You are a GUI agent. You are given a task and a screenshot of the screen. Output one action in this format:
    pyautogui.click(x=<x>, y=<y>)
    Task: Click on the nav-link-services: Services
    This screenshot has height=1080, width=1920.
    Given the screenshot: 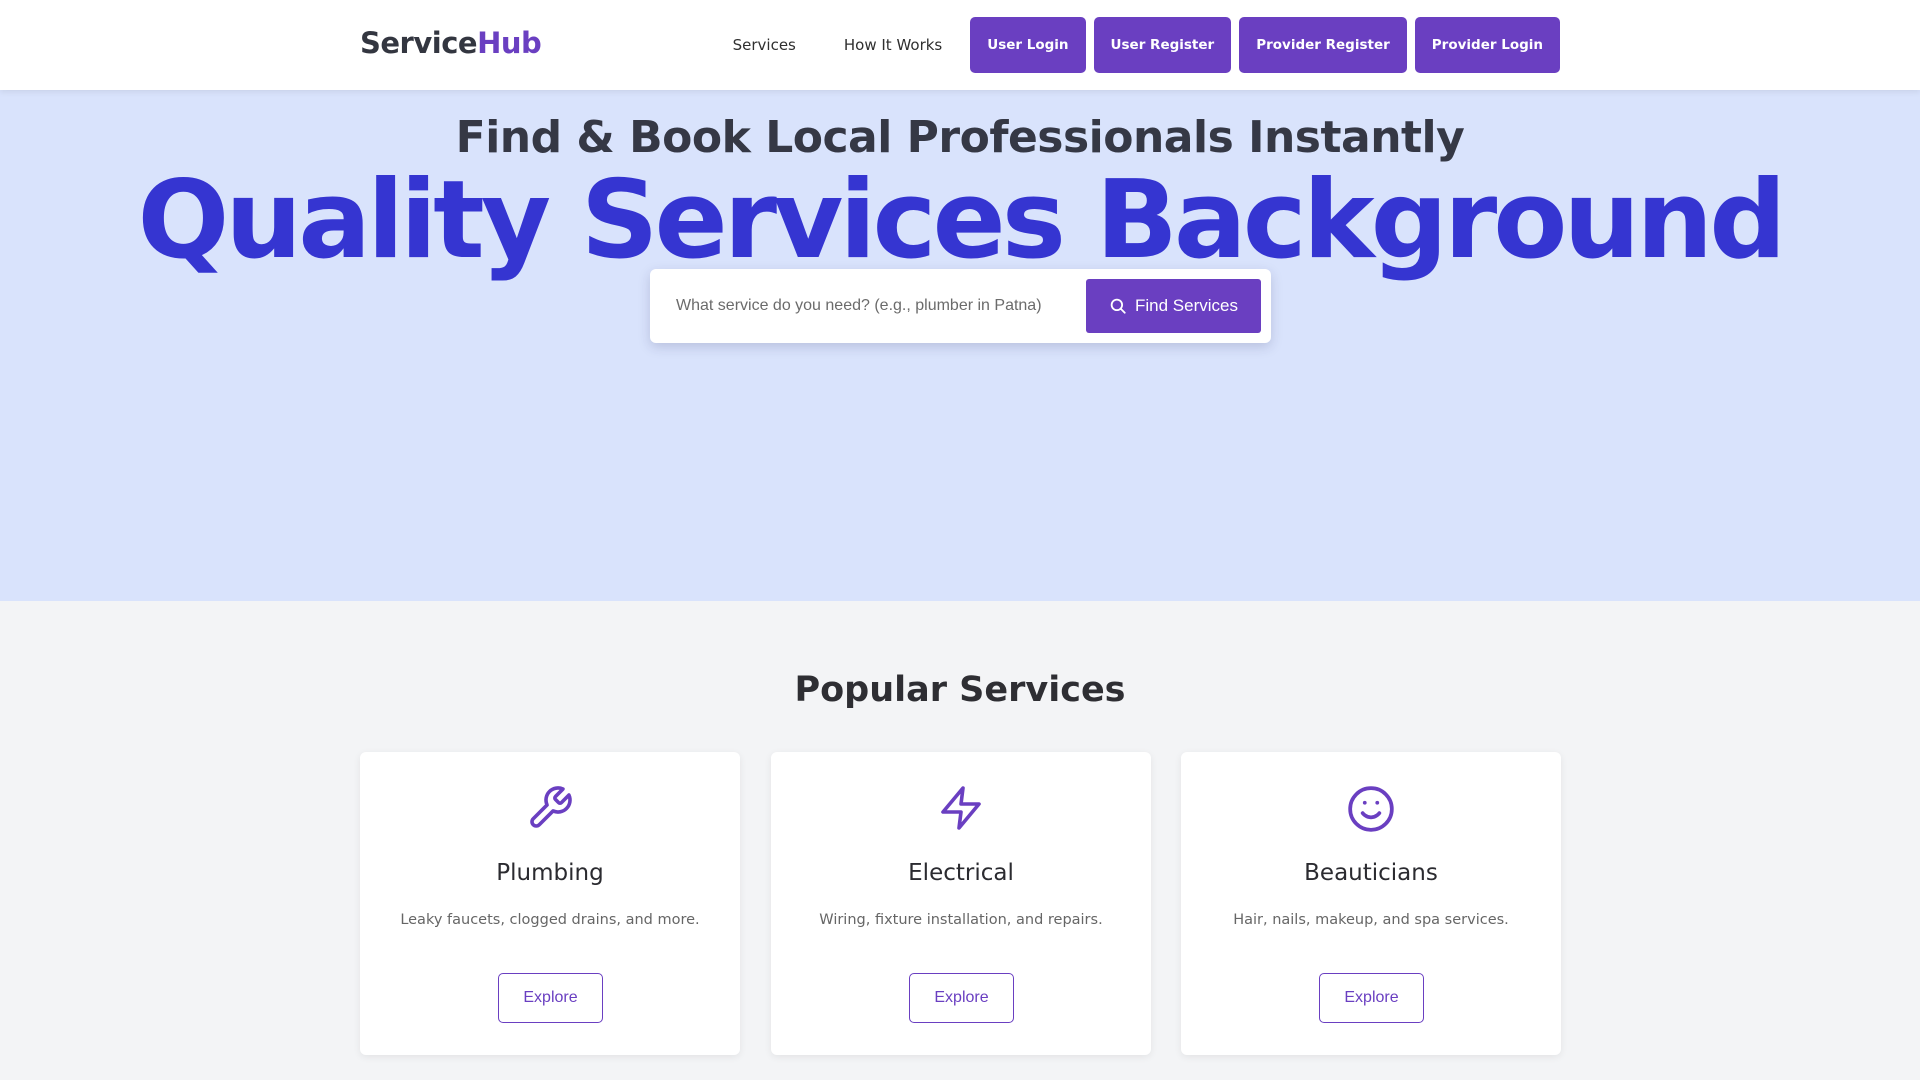 What is the action you would take?
    pyautogui.click(x=764, y=45)
    